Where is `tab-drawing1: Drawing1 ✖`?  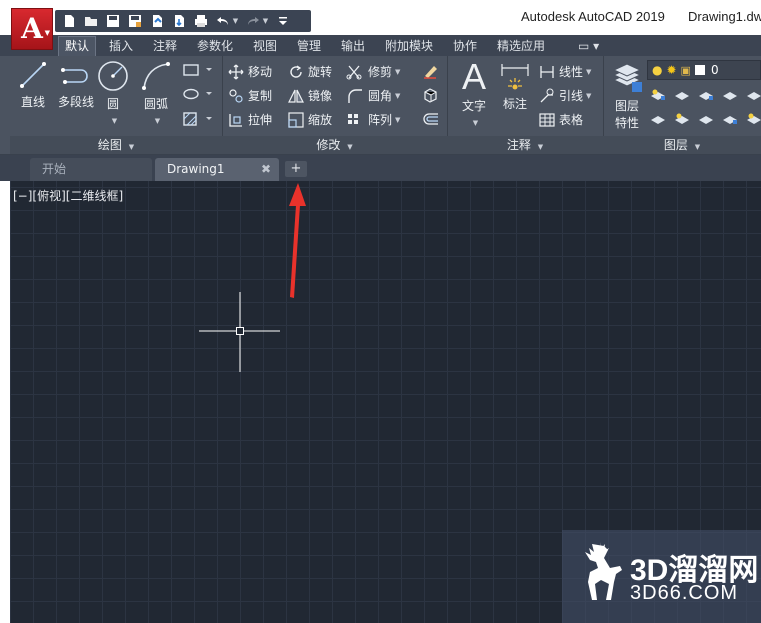 tab-drawing1: Drawing1 ✖ is located at coordinates (217, 169).